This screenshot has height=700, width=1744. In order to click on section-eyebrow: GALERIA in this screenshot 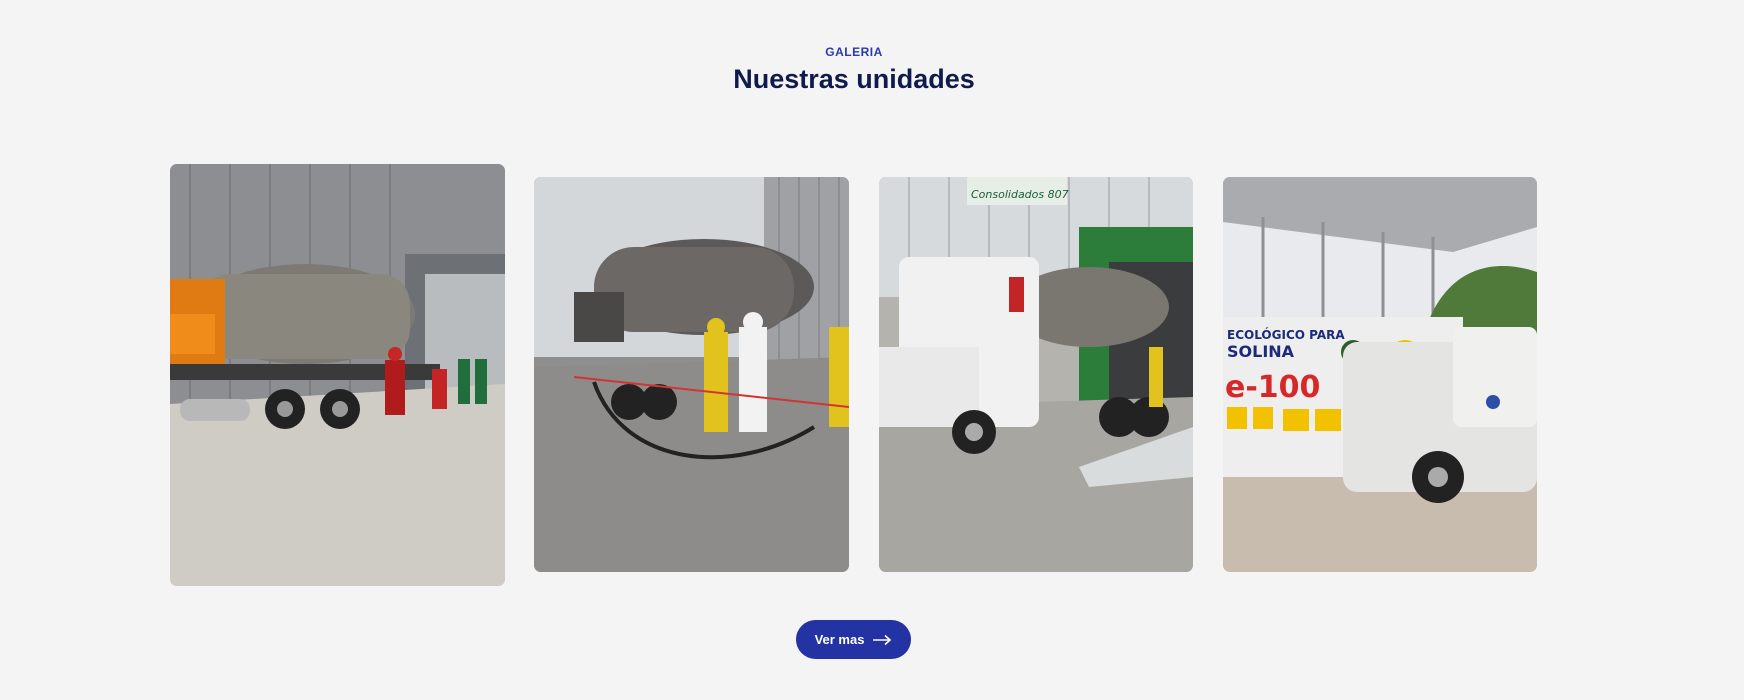, I will do `click(854, 52)`.